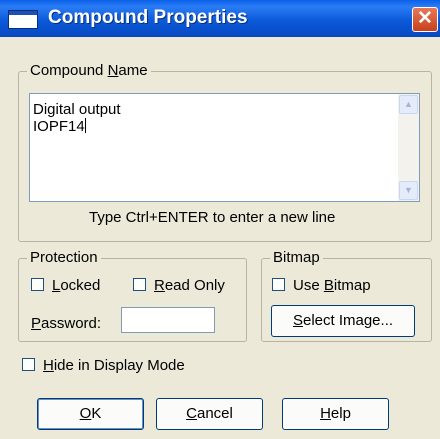 This screenshot has height=439, width=440. I want to click on bitmap-legend: Bitmap, so click(296, 258).